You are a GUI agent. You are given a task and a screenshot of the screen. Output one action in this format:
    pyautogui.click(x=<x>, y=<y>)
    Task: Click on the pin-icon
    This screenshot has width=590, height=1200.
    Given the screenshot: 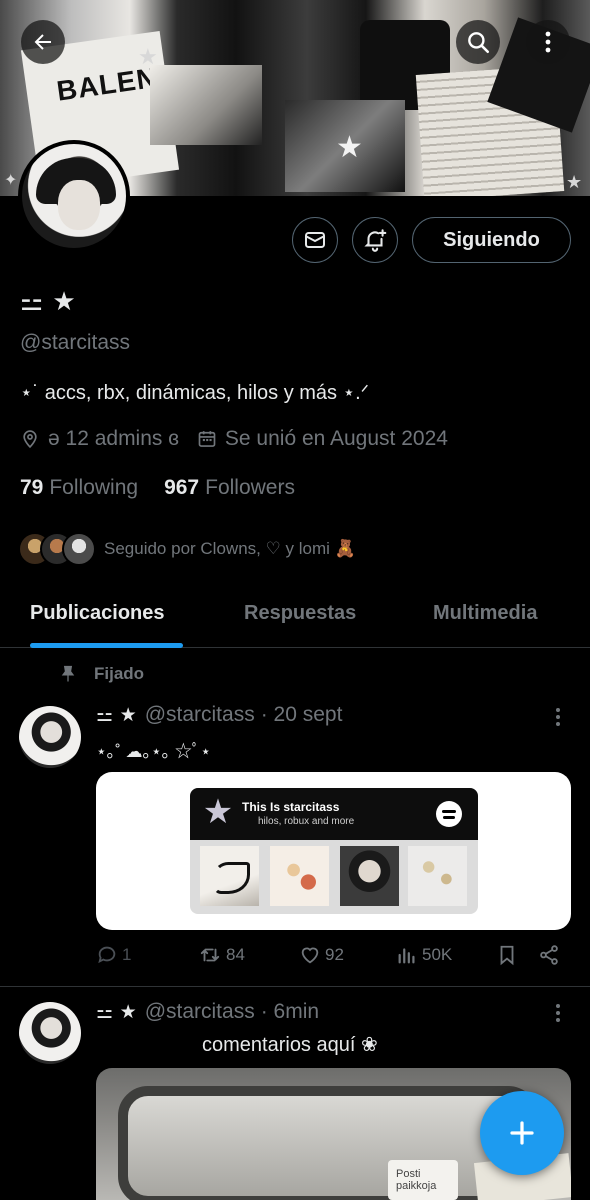 What is the action you would take?
    pyautogui.click(x=68, y=673)
    